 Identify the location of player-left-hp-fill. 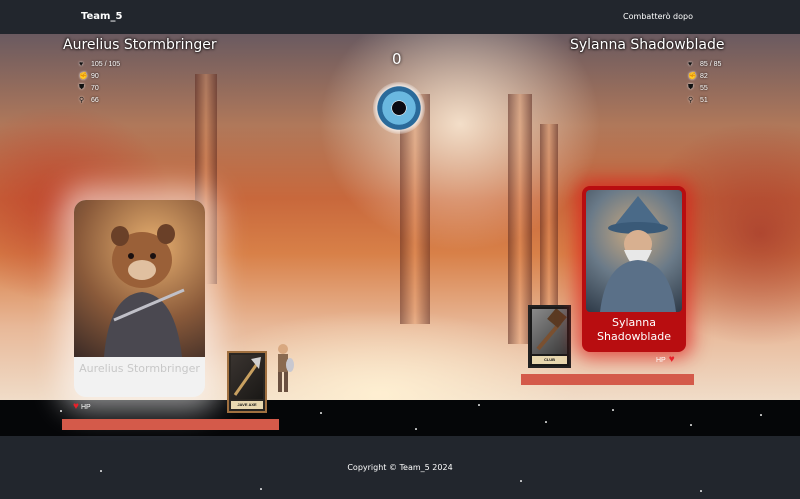
(170, 424).